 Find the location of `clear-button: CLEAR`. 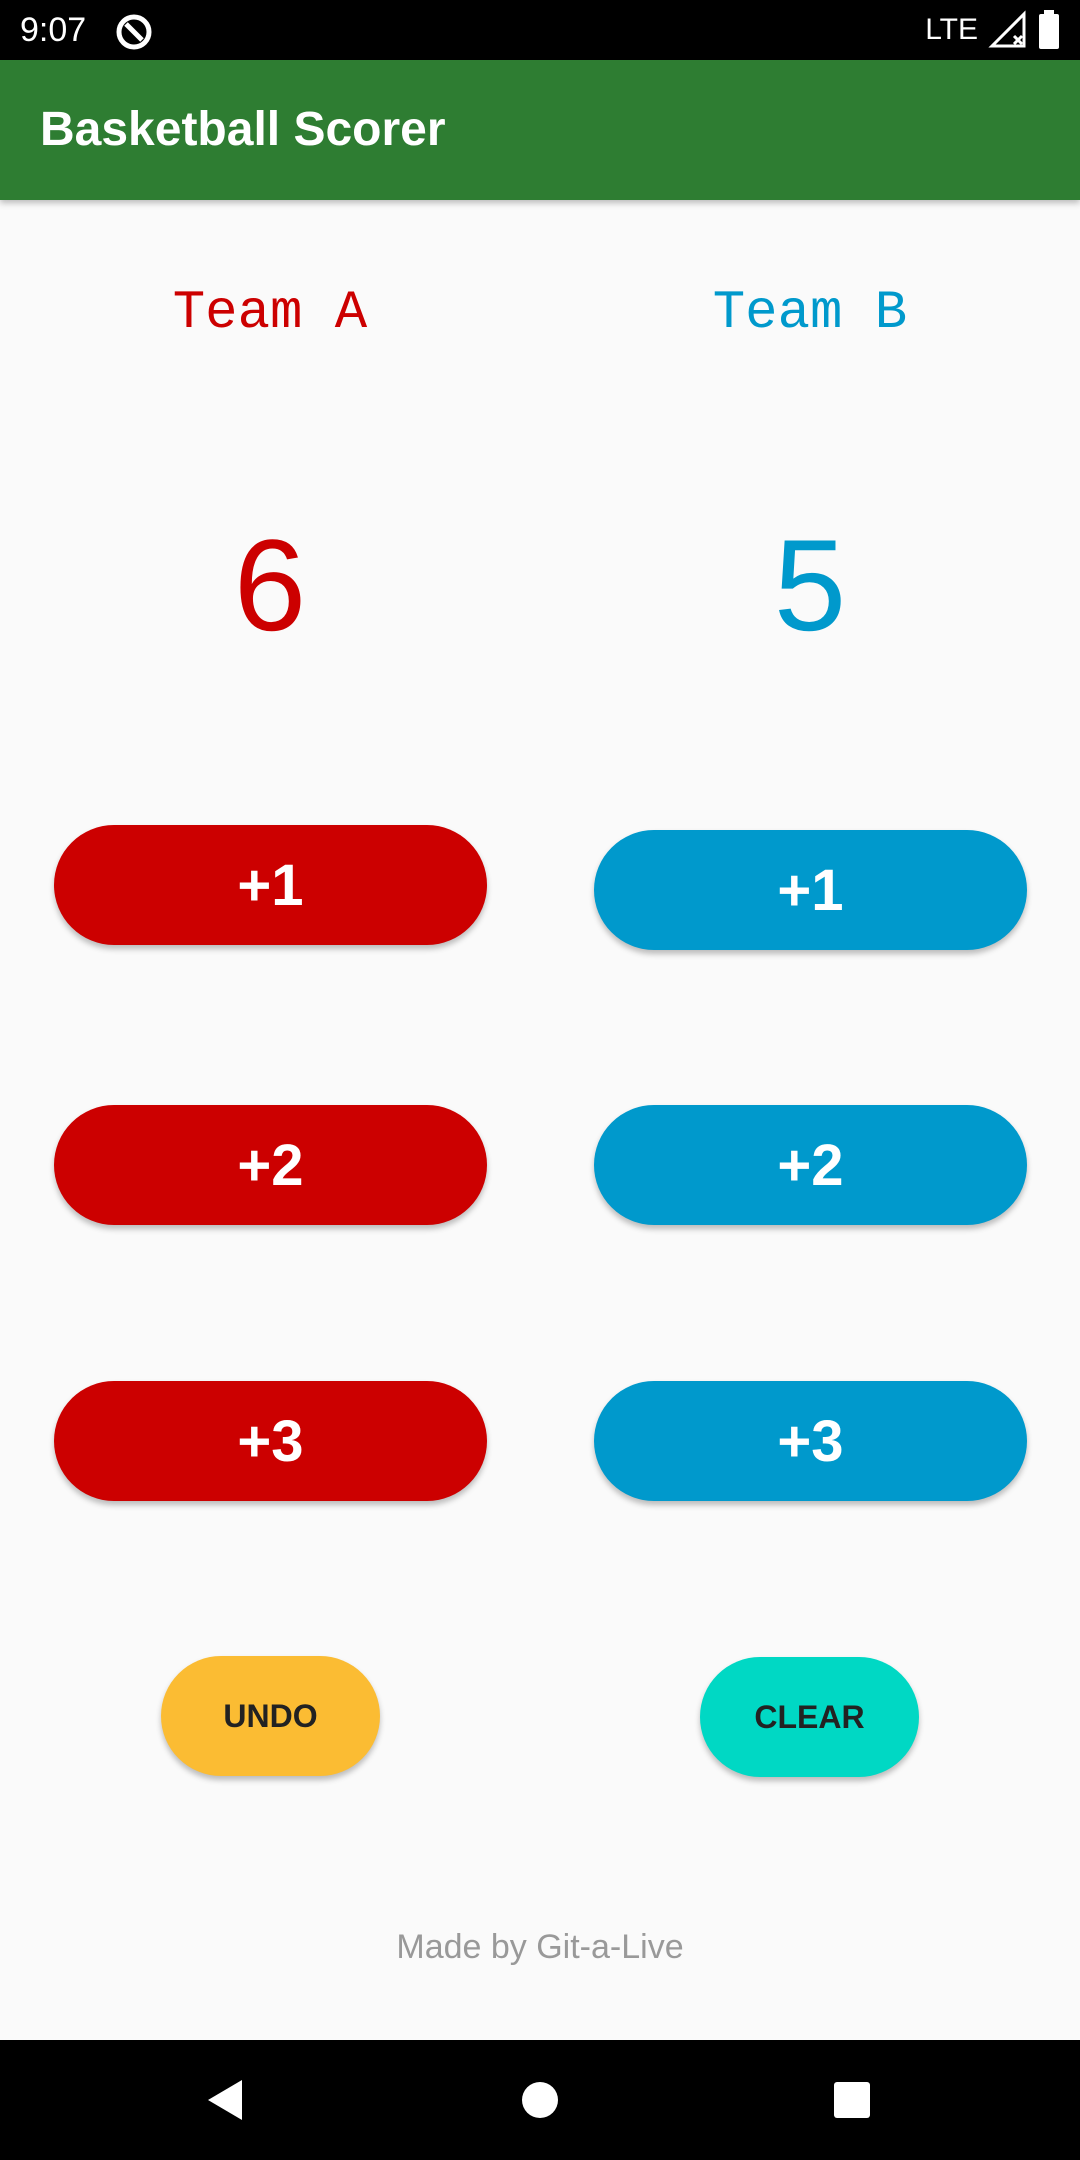

clear-button: CLEAR is located at coordinates (809, 1717).